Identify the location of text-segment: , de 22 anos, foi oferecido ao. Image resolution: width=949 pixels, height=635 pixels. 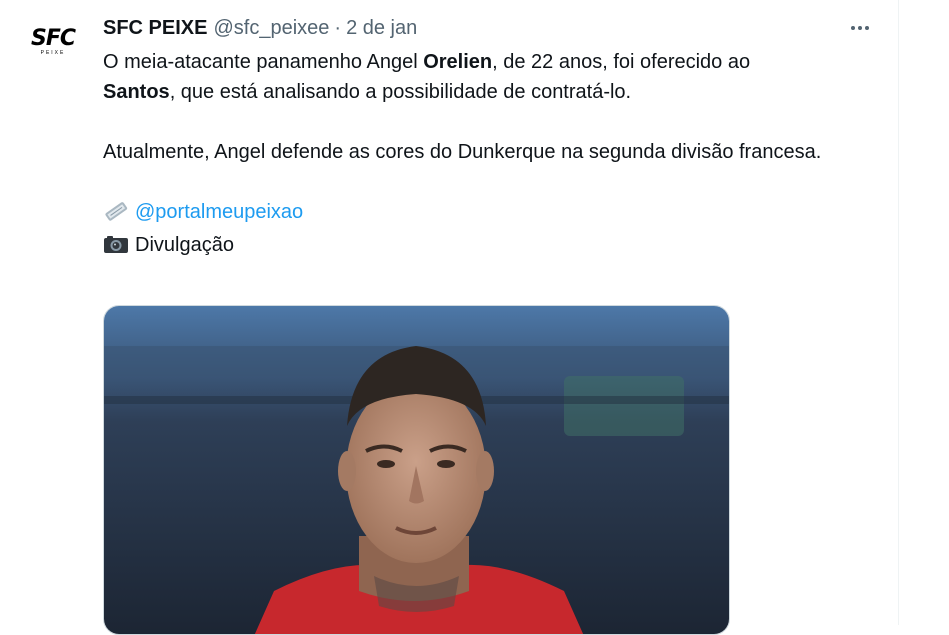
(621, 62).